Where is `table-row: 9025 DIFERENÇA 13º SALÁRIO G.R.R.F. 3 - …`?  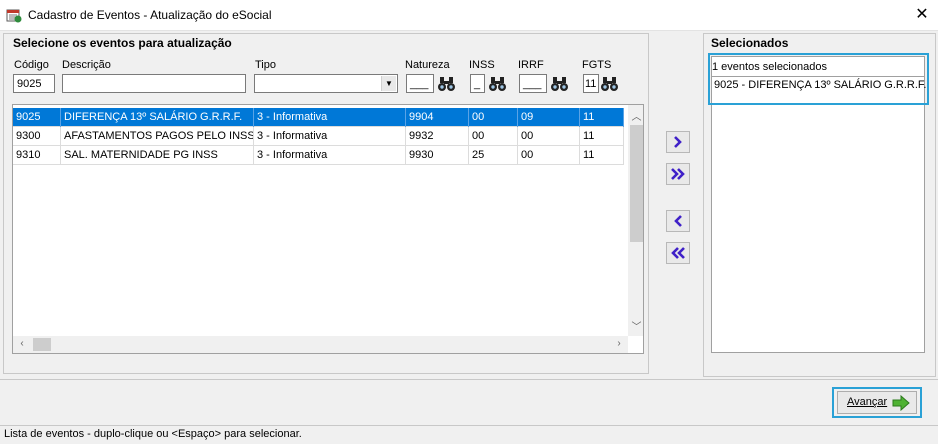
table-row: 9025 DIFERENÇA 13º SALÁRIO G.R.R.F. 3 - … is located at coordinates (318, 117).